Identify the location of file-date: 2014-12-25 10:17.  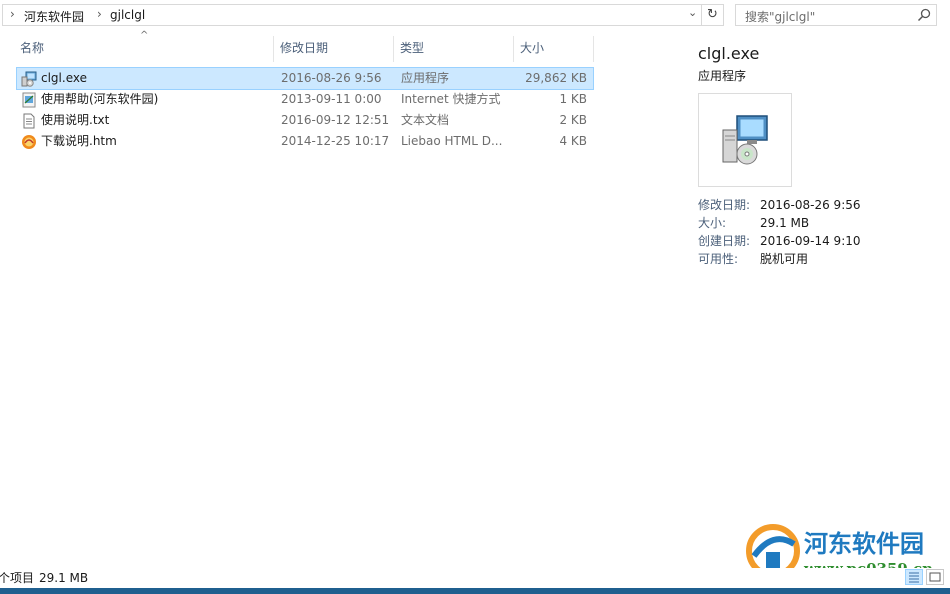
(335, 141).